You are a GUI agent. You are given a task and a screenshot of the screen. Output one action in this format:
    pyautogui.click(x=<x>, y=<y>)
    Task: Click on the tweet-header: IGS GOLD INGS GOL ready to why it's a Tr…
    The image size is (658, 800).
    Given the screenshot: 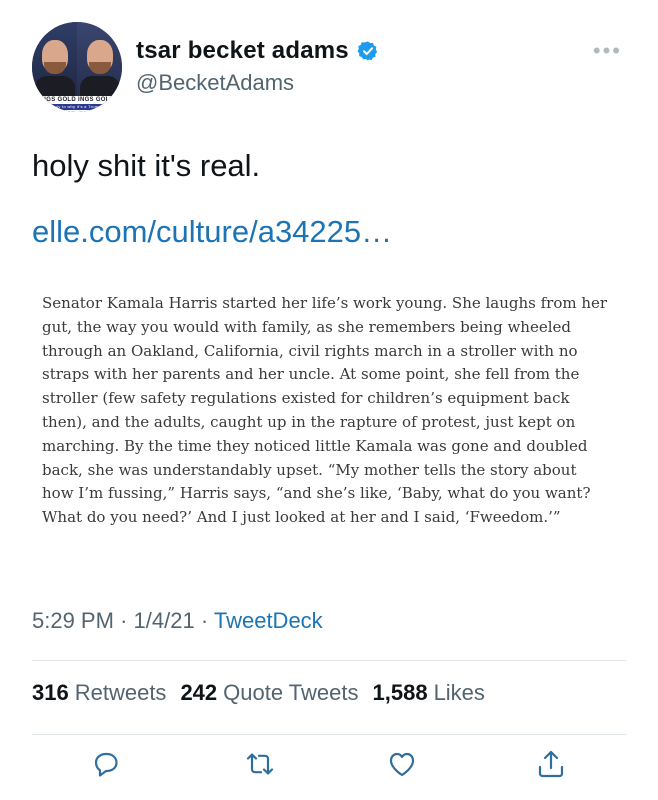 What is the action you would take?
    pyautogui.click(x=332, y=67)
    